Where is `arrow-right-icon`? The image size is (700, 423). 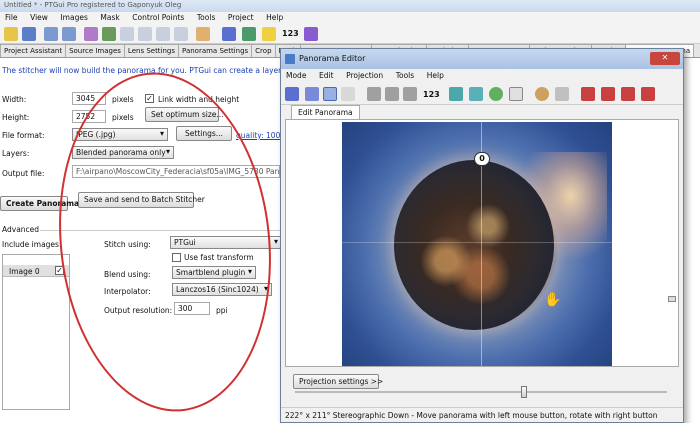 arrow-right-icon is located at coordinates (145, 34).